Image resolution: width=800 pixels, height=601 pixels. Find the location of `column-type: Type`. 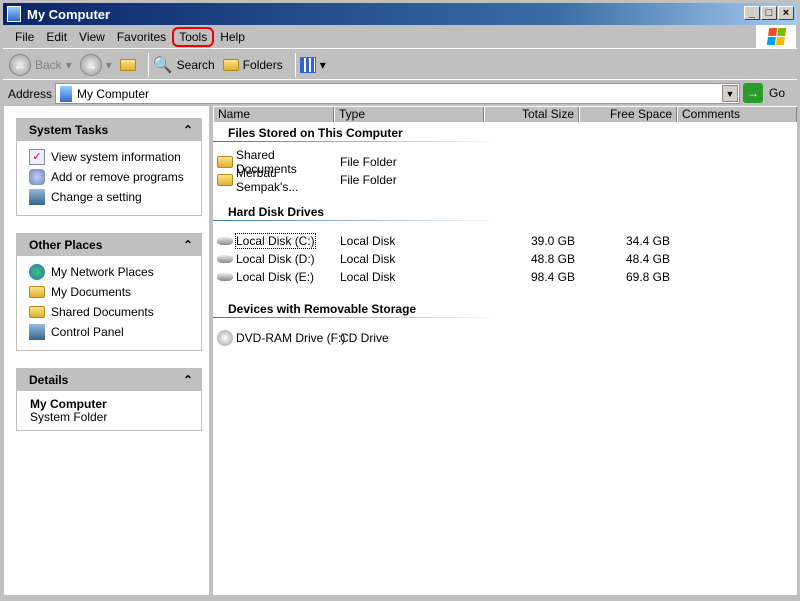

column-type: Type is located at coordinates (409, 114).